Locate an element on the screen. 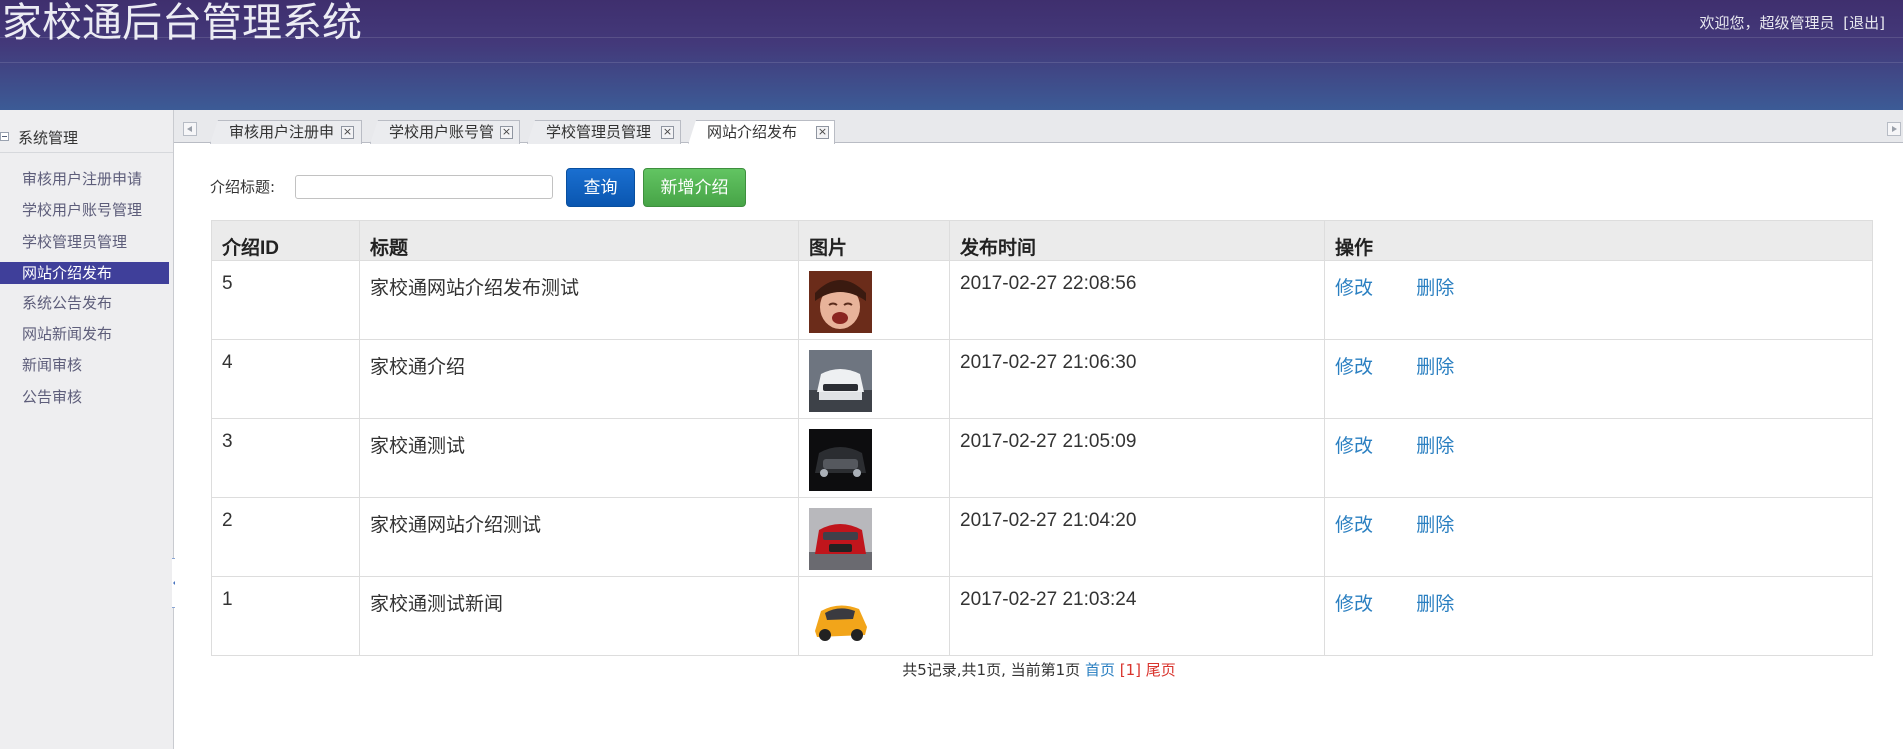 This screenshot has height=749, width=1903. tab-label: 网站介绍发布 is located at coordinates (752, 132).